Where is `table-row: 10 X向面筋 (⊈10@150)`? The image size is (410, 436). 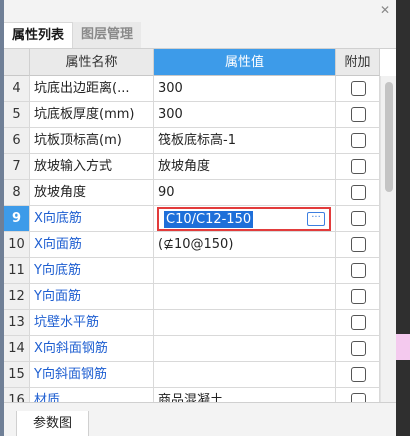 table-row: 10 X向面筋 (⊈10@150) is located at coordinates (192, 245).